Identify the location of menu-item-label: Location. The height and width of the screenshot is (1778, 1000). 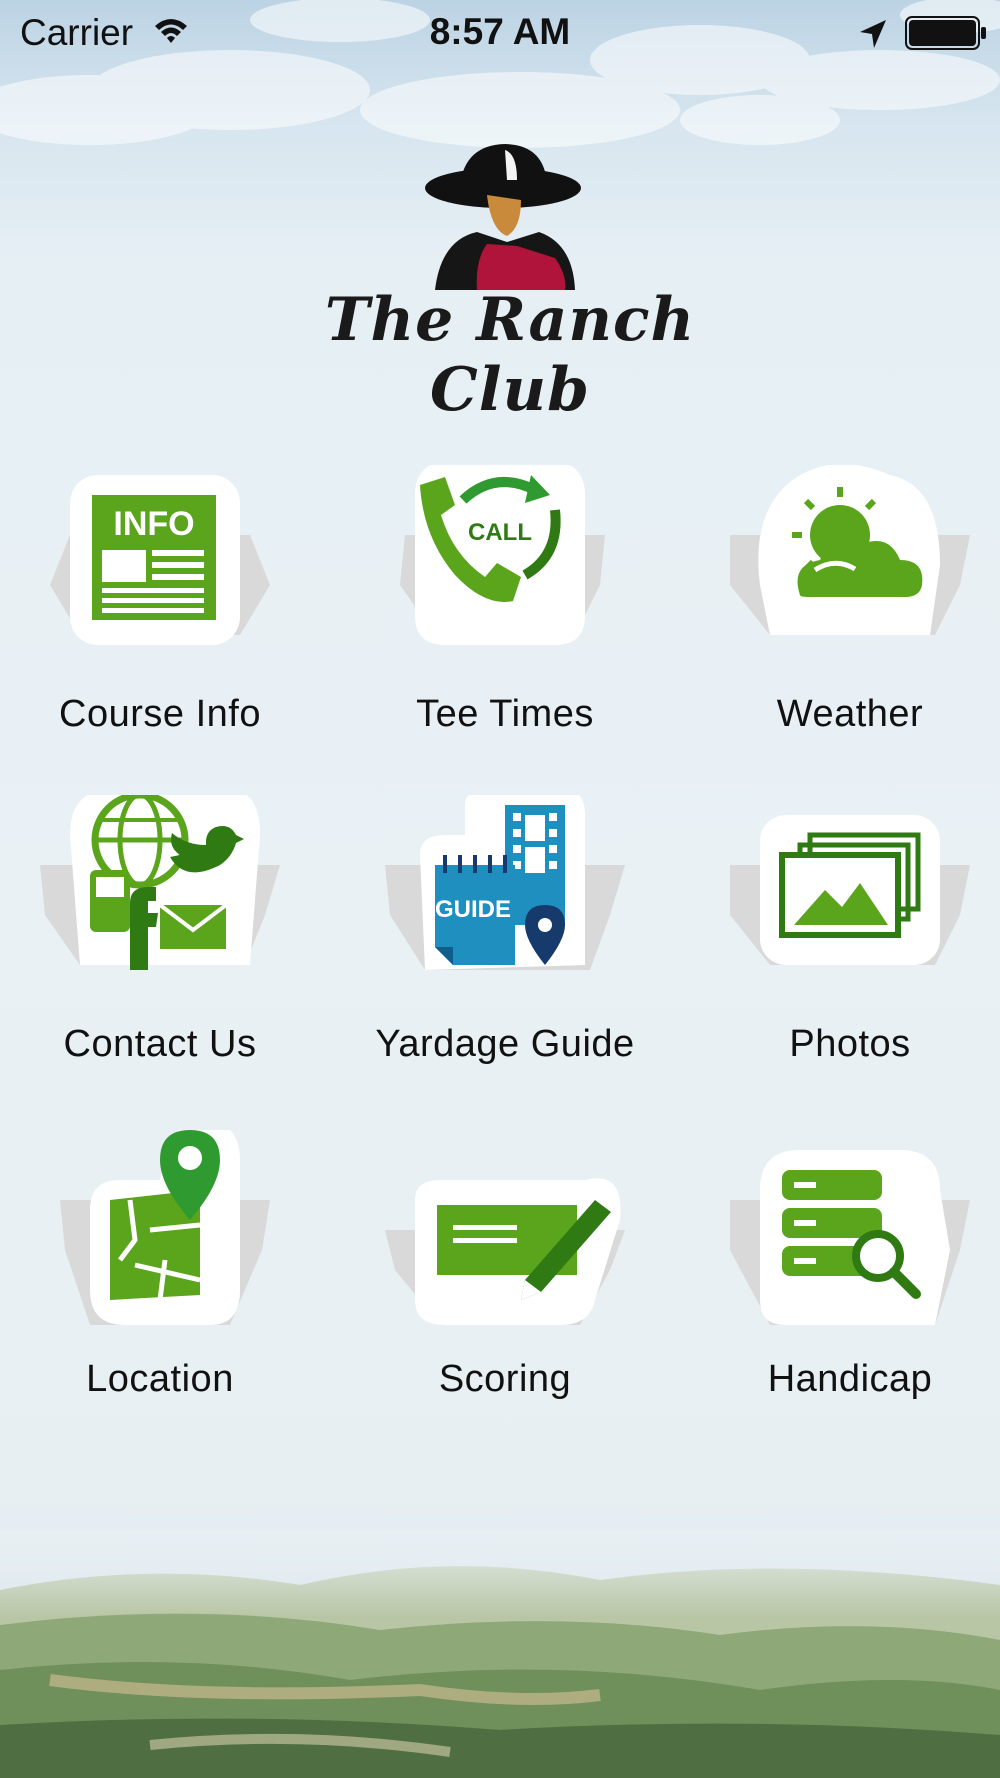
(160, 1379).